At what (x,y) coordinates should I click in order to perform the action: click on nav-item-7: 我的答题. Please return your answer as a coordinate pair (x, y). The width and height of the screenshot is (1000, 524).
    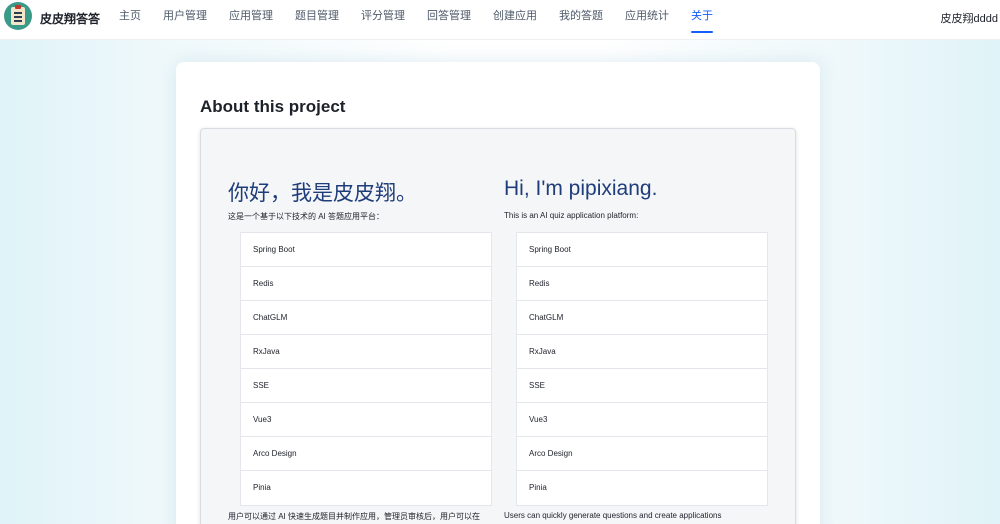
    Looking at the image, I should click on (581, 20).